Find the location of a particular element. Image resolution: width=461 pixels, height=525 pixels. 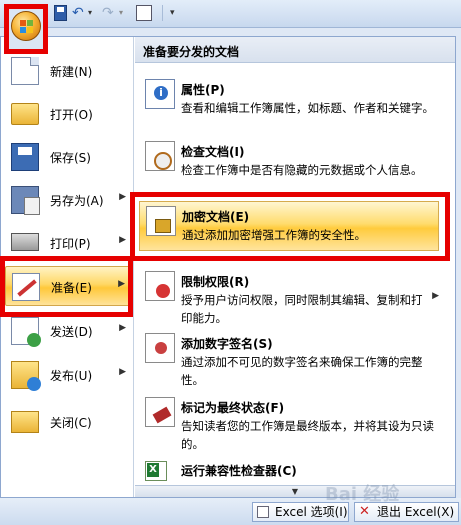

lock-icon is located at coordinates (161, 221).